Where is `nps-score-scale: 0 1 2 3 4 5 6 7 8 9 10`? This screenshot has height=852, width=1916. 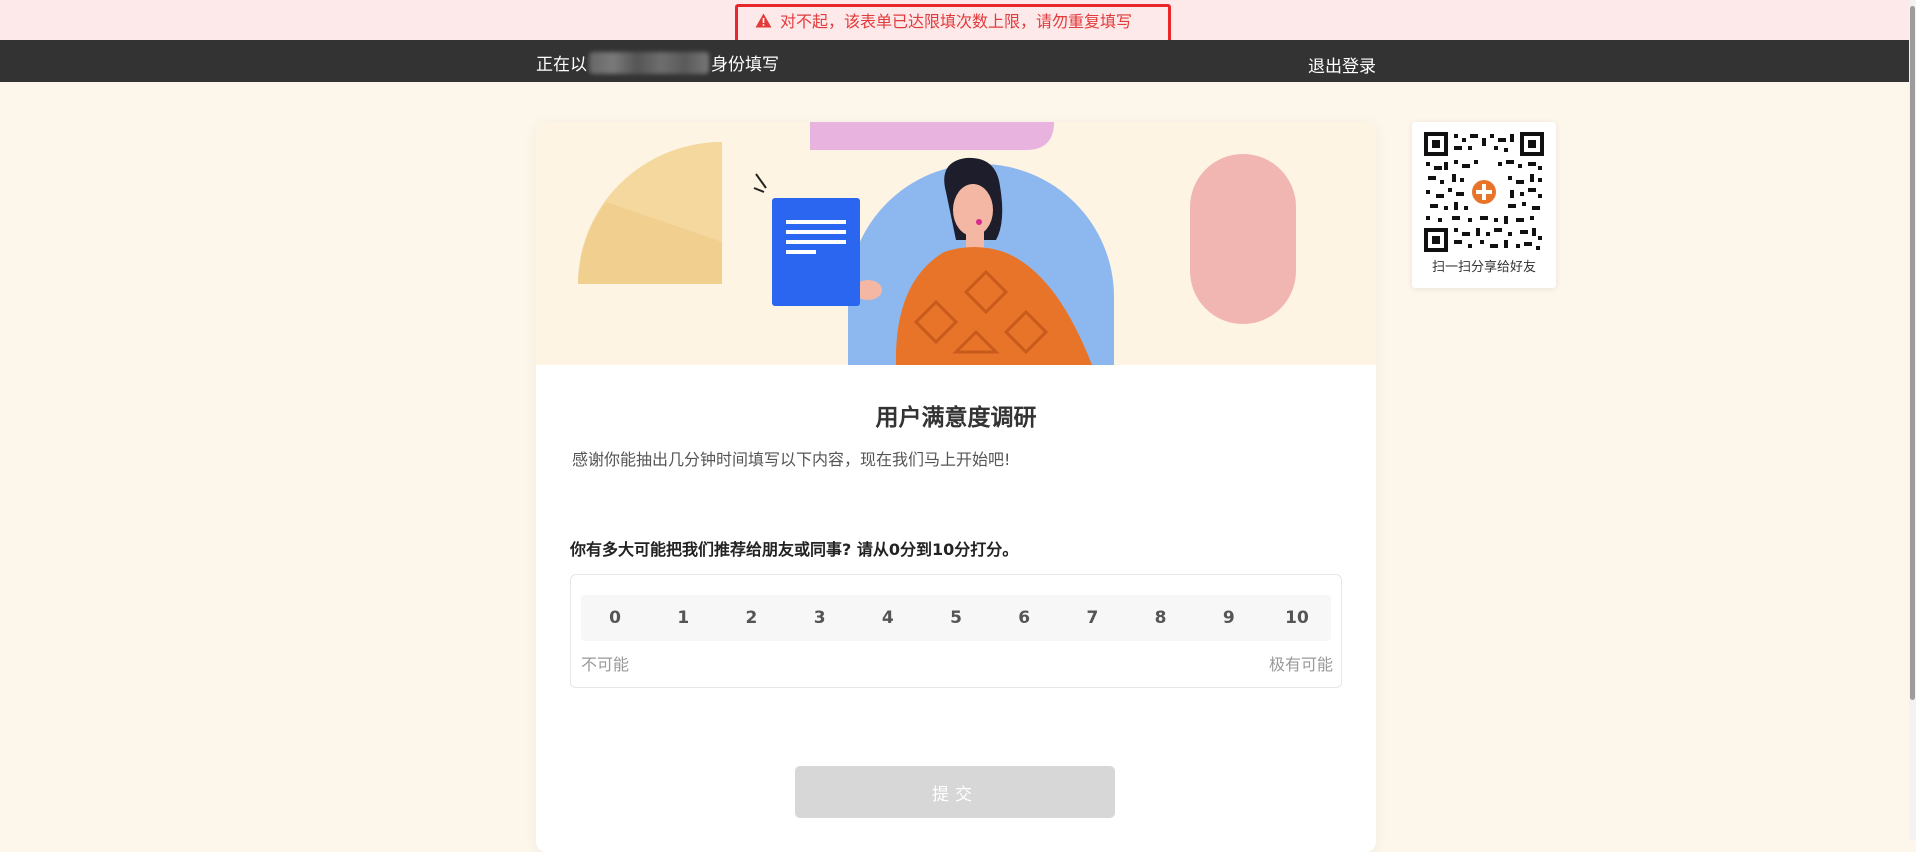
nps-score-scale: 0 1 2 3 4 5 6 7 8 9 10 is located at coordinates (956, 618).